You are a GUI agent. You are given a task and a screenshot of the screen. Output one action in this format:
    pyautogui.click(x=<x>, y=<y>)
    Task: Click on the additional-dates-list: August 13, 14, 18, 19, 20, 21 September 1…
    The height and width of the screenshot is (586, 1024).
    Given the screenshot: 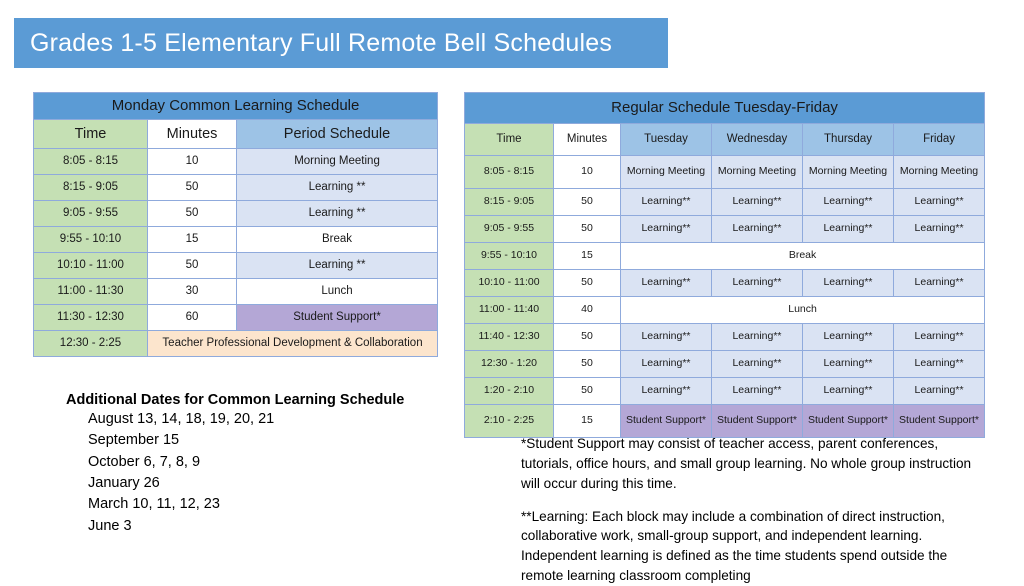 What is the action you would take?
    pyautogui.click(x=276, y=473)
    